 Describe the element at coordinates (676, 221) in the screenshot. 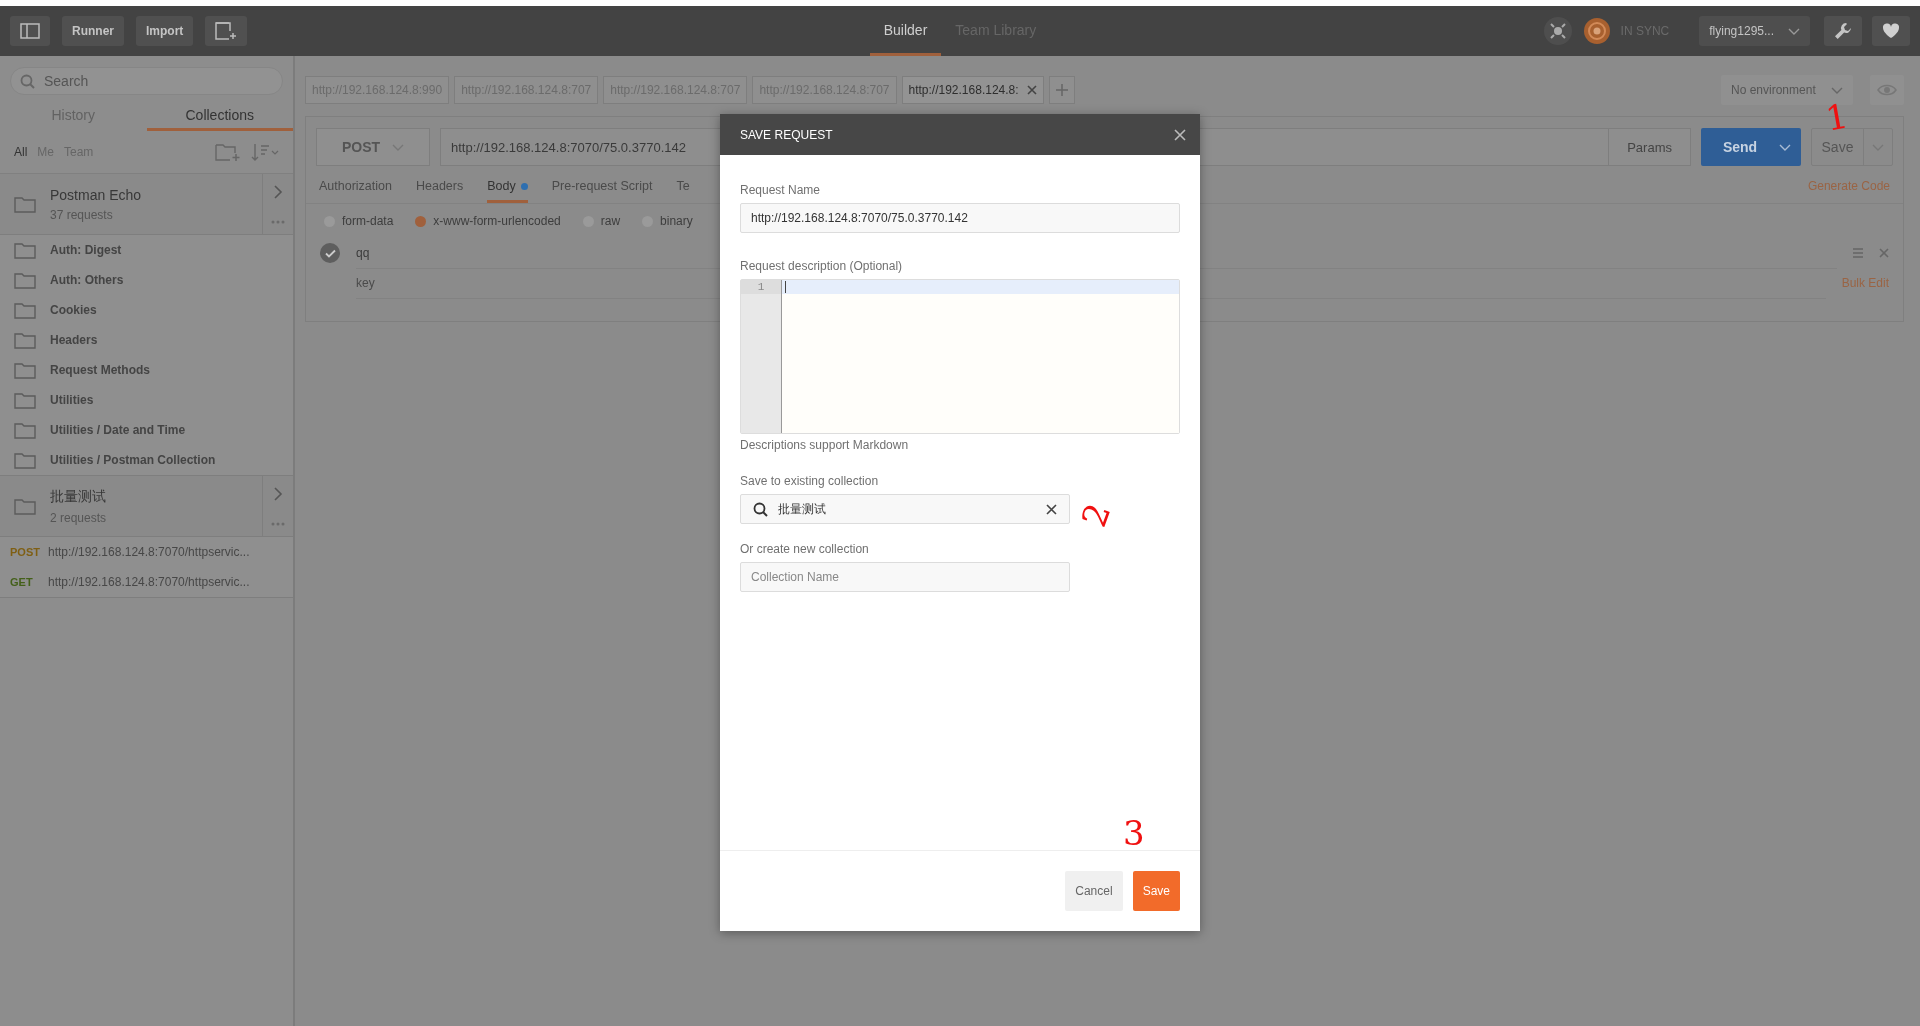

I see `option-label: binary` at that location.